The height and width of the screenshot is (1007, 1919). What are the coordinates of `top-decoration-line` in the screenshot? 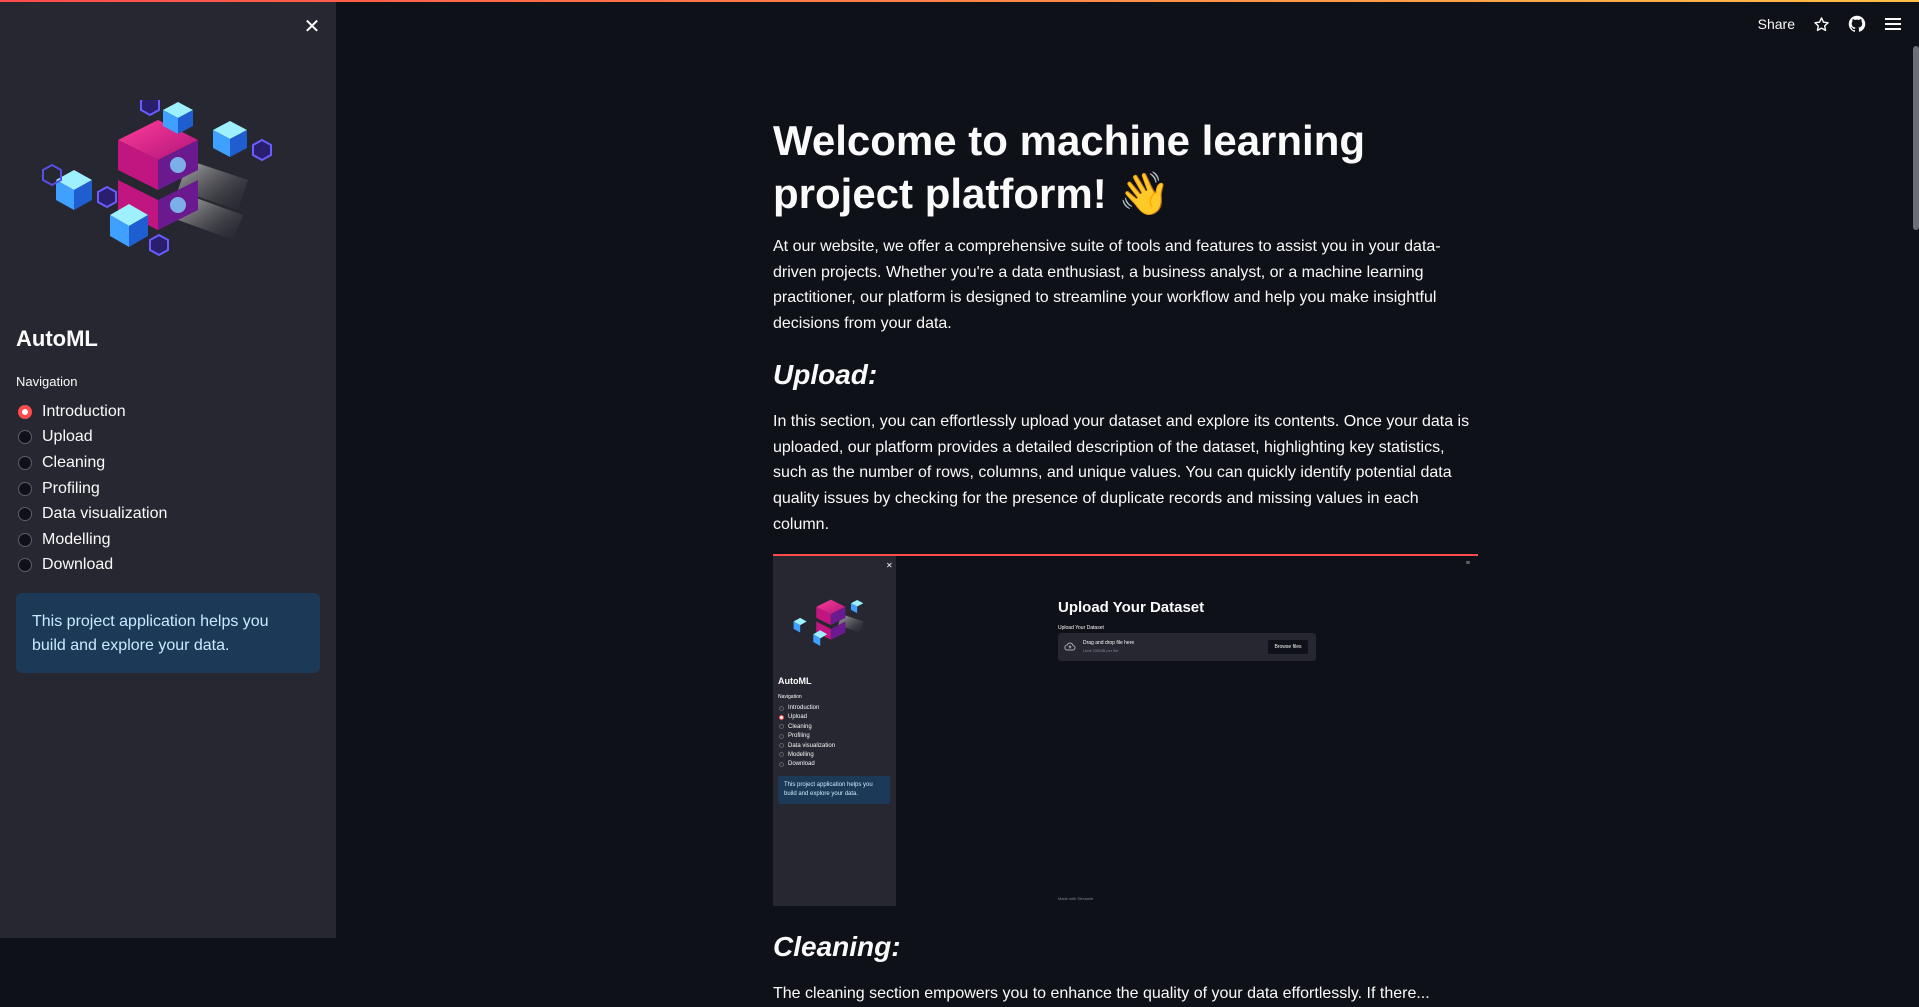 It's located at (959, 1).